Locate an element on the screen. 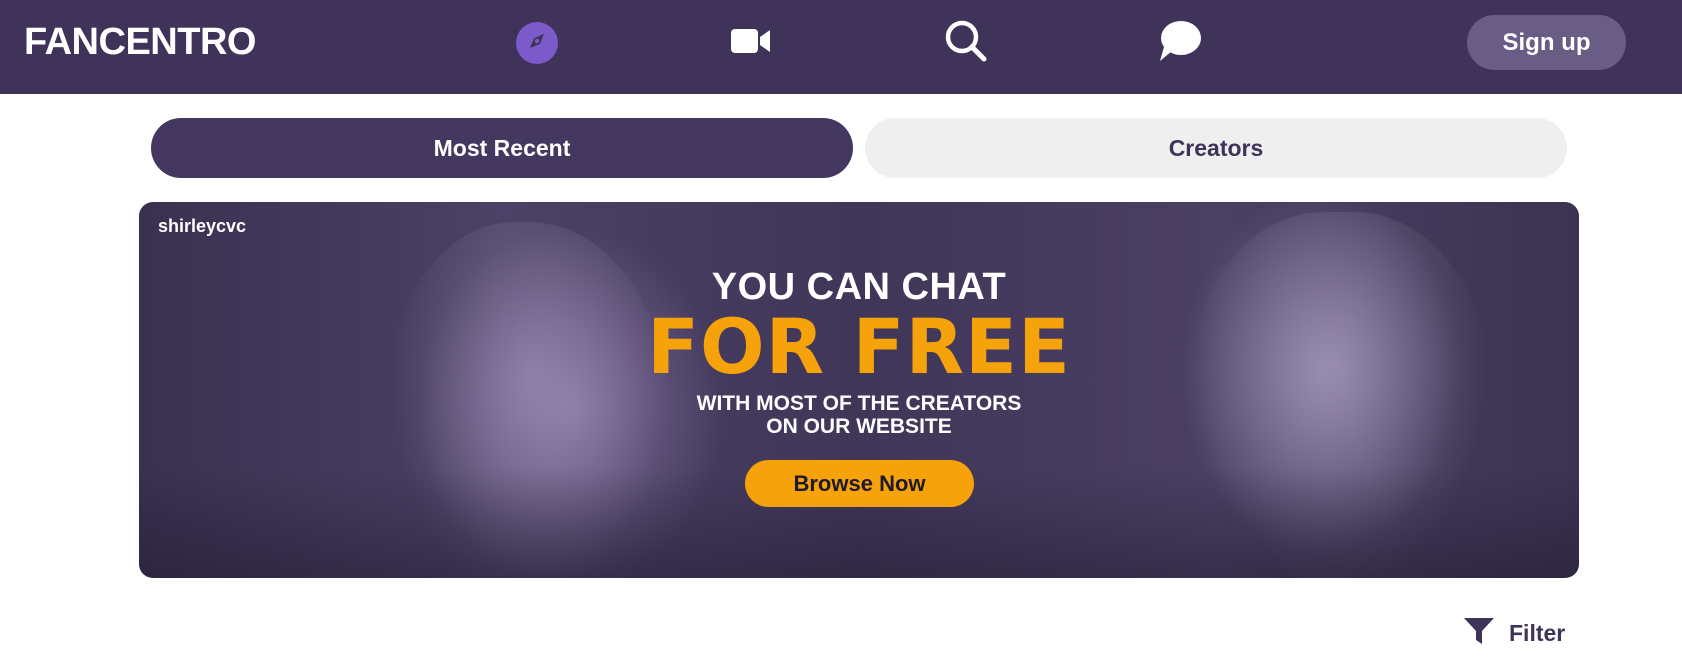 This screenshot has height=671, width=1682. nav-explore-button is located at coordinates (537, 43).